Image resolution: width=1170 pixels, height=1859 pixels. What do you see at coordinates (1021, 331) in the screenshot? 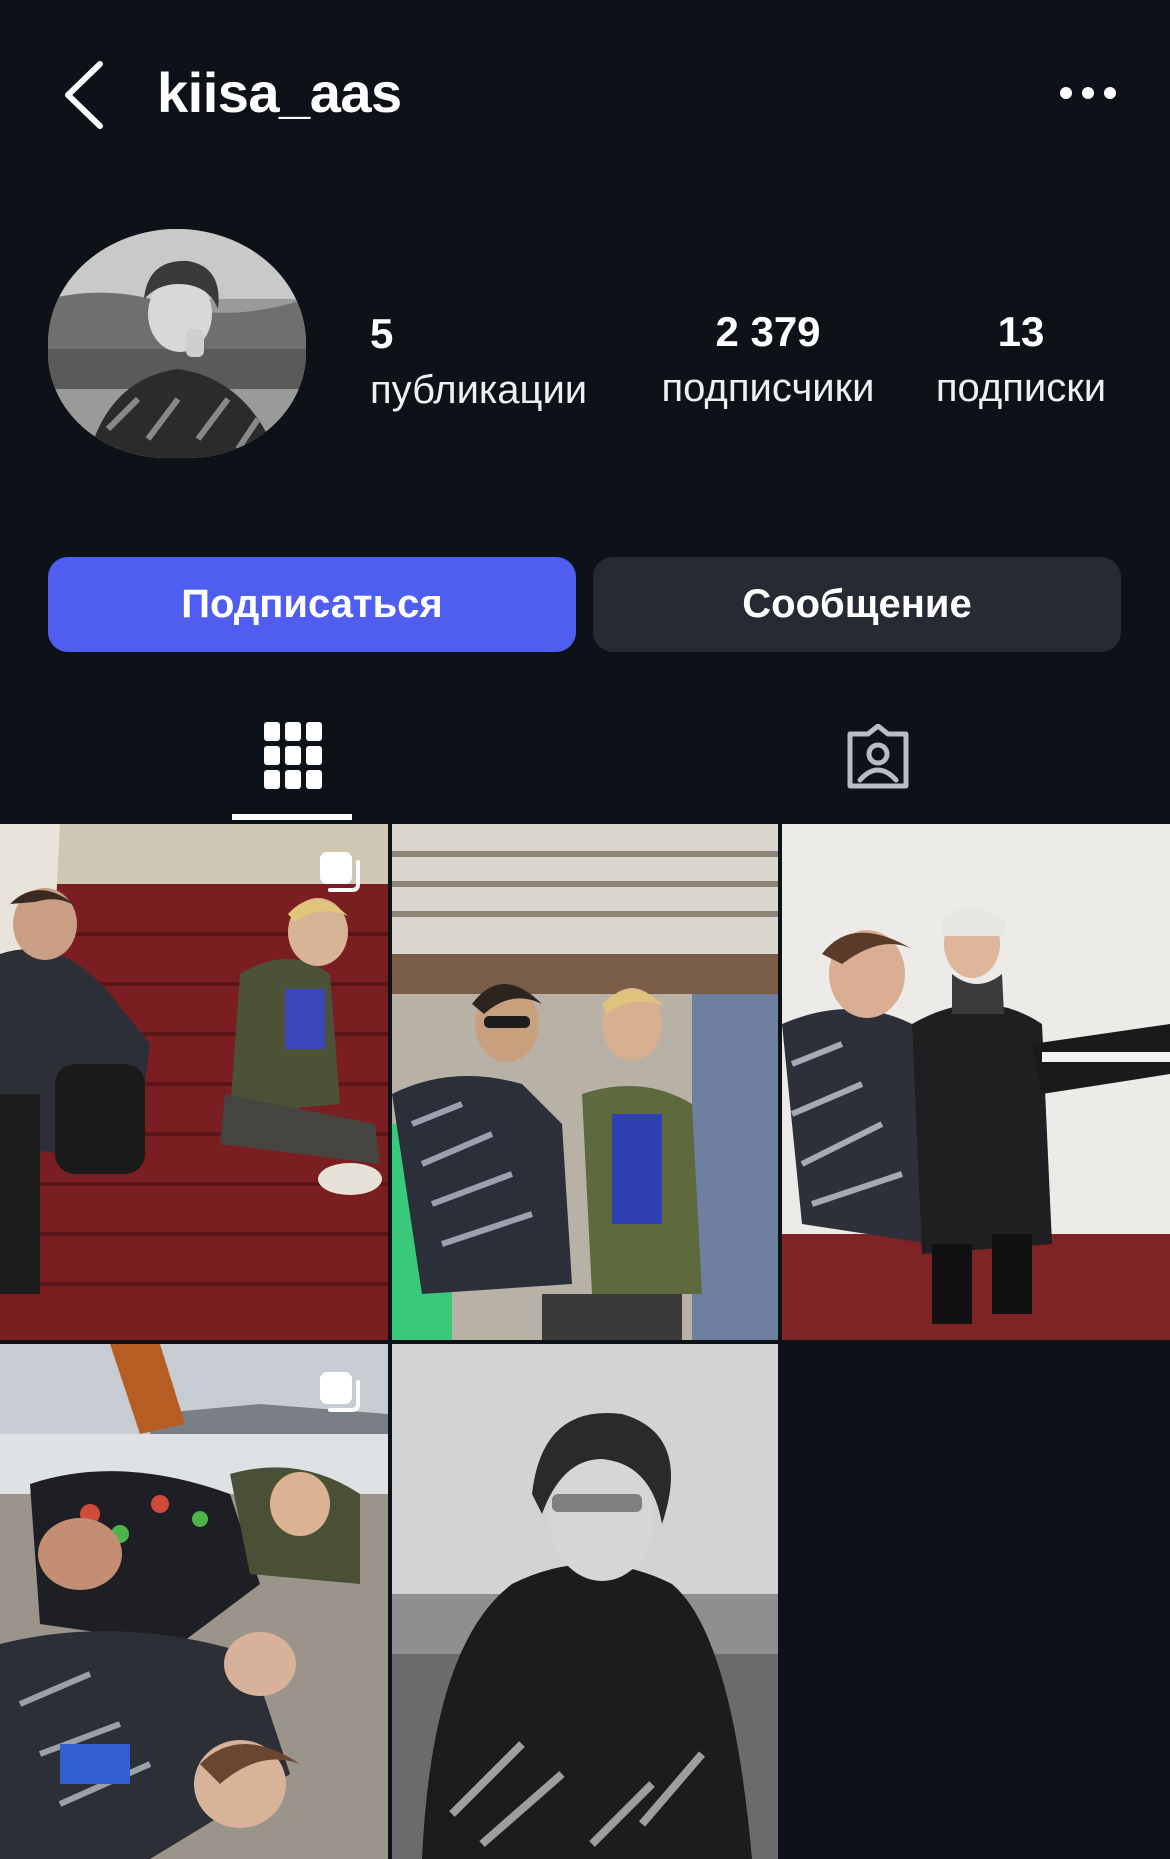
I see `following-count: 13` at bounding box center [1021, 331].